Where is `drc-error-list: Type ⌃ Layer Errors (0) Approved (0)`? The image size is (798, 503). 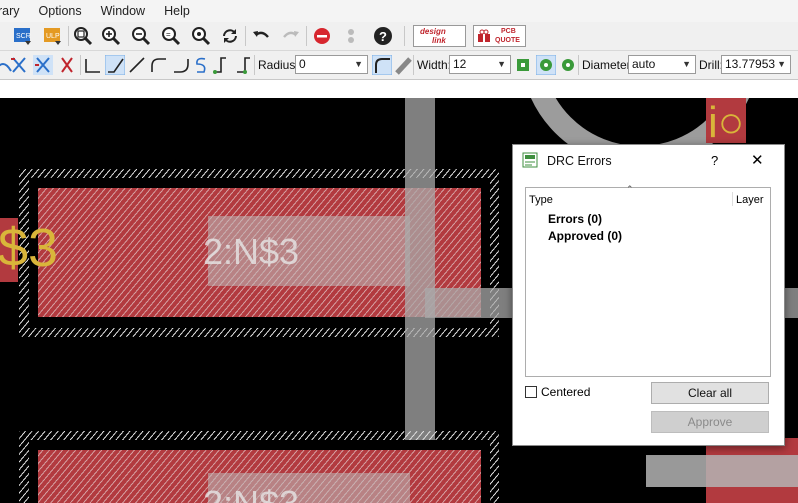
drc-error-list: Type ⌃ Layer Errors (0) Approved (0) is located at coordinates (648, 280).